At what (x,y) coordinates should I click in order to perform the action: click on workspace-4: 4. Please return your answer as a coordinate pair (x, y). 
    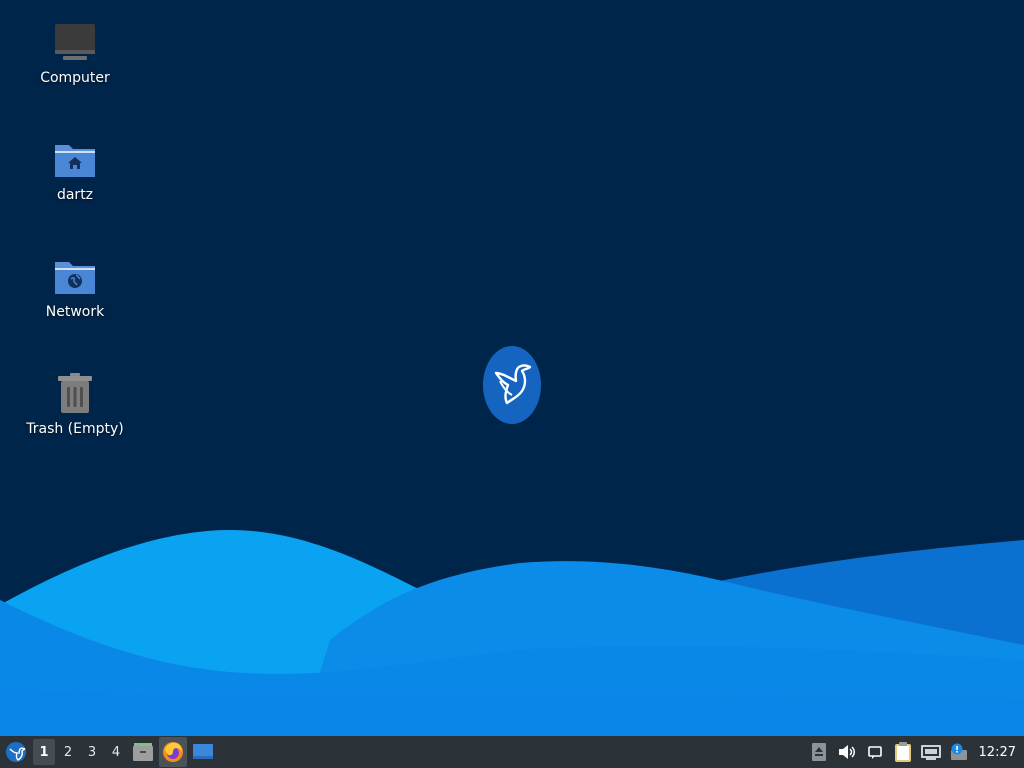
    Looking at the image, I should click on (116, 752).